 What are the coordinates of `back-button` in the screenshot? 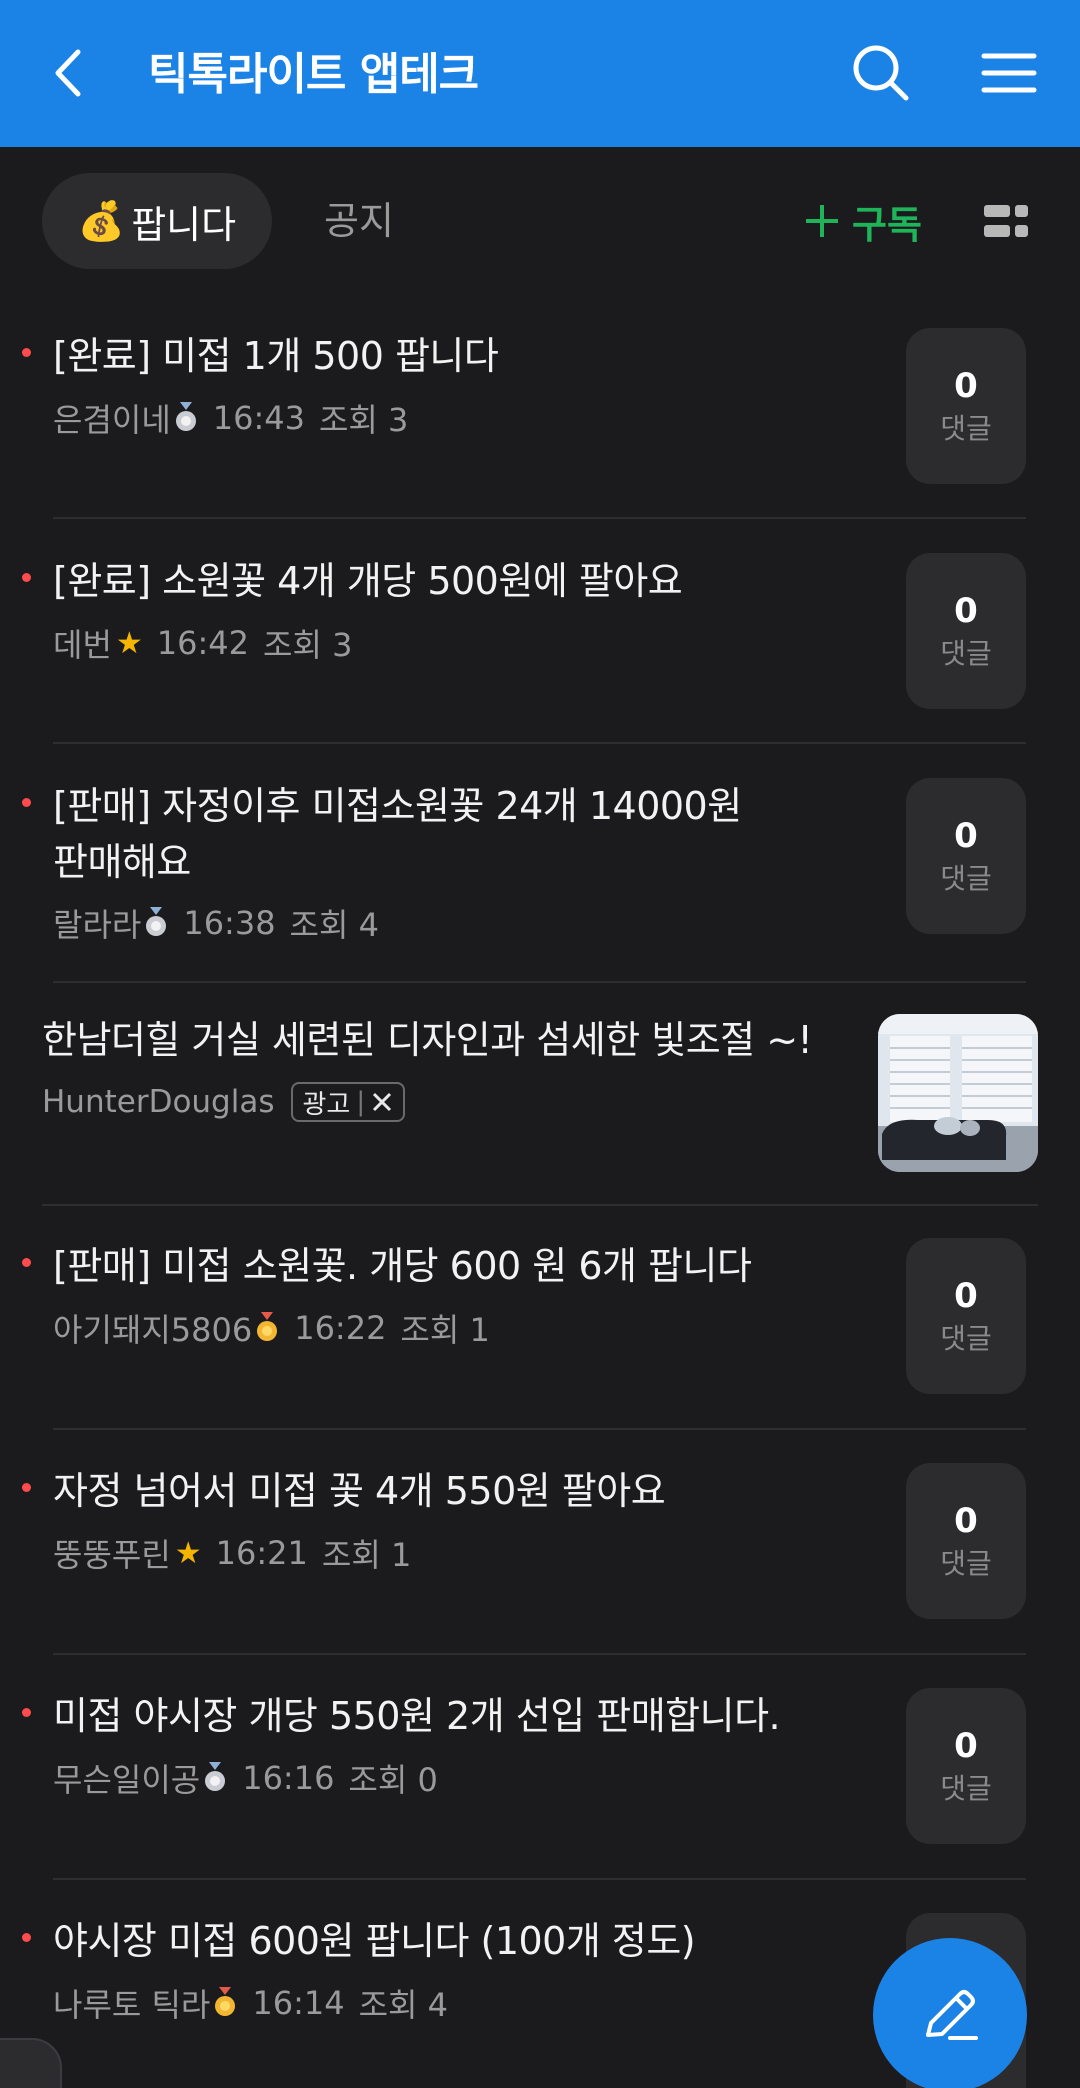 It's located at (74, 73).